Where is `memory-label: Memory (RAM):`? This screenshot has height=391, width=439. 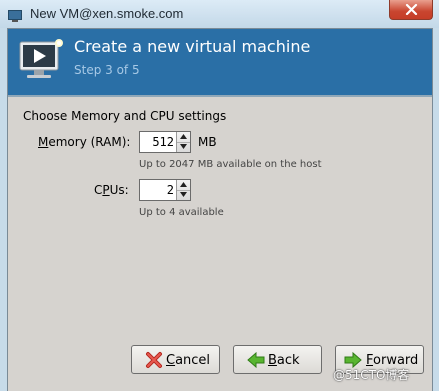
memory-label: Memory (RAM): is located at coordinates (84, 142).